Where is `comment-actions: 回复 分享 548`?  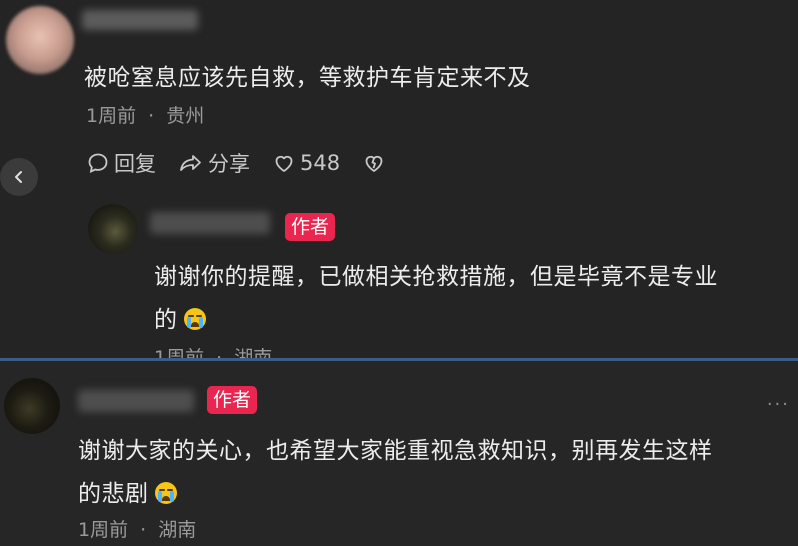
comment-actions: 回复 分享 548 is located at coordinates (249, 163).